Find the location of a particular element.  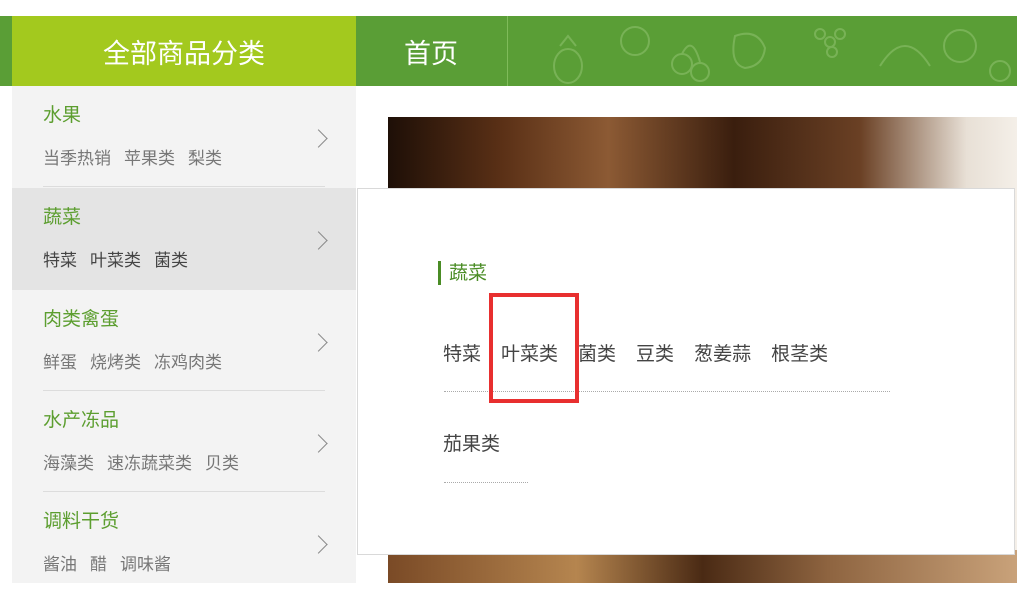

tab-divider is located at coordinates (507, 51).